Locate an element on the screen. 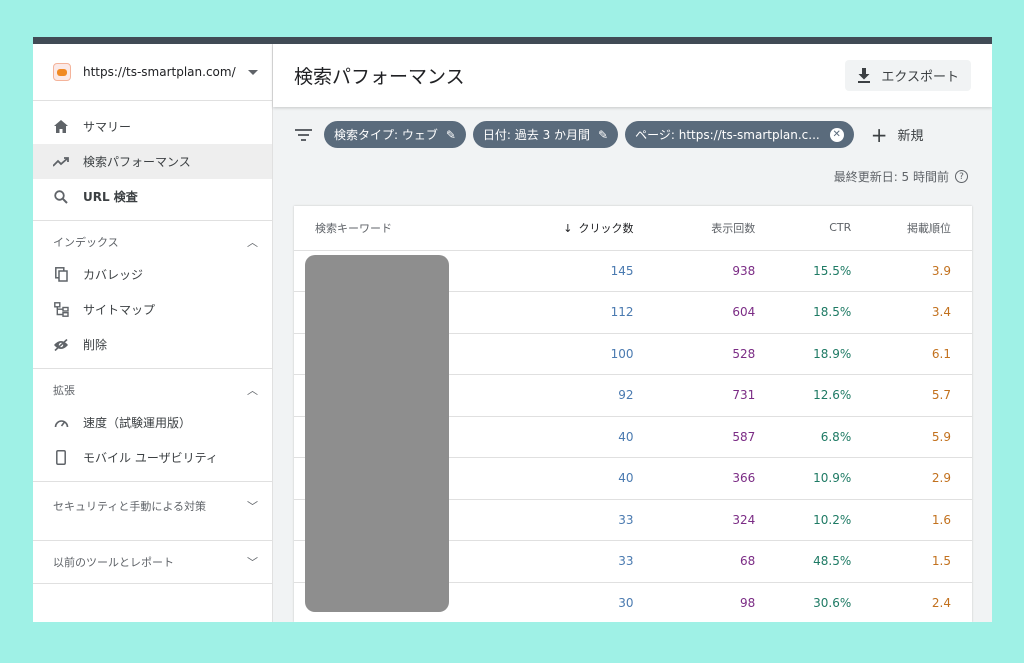  section-header: 以前のツールとレポート ﹀ is located at coordinates (152, 562).